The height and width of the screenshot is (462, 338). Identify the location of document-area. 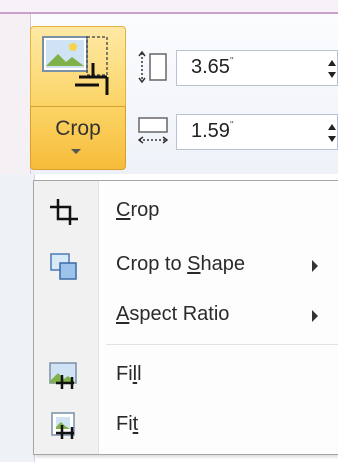
(17, 318).